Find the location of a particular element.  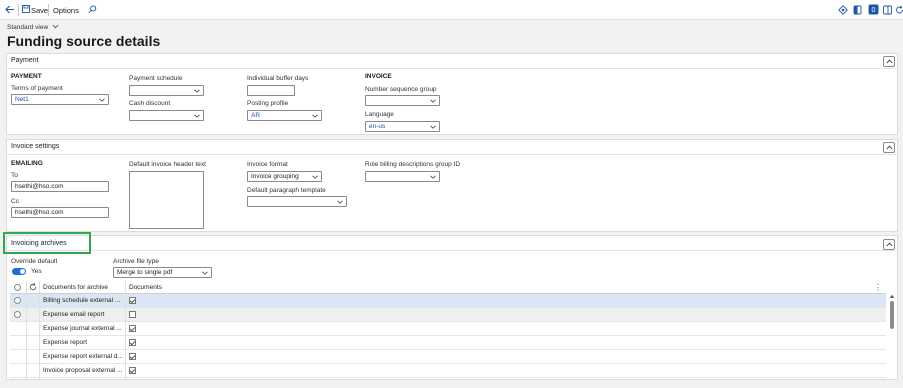

scroll-thumb is located at coordinates (892, 315).